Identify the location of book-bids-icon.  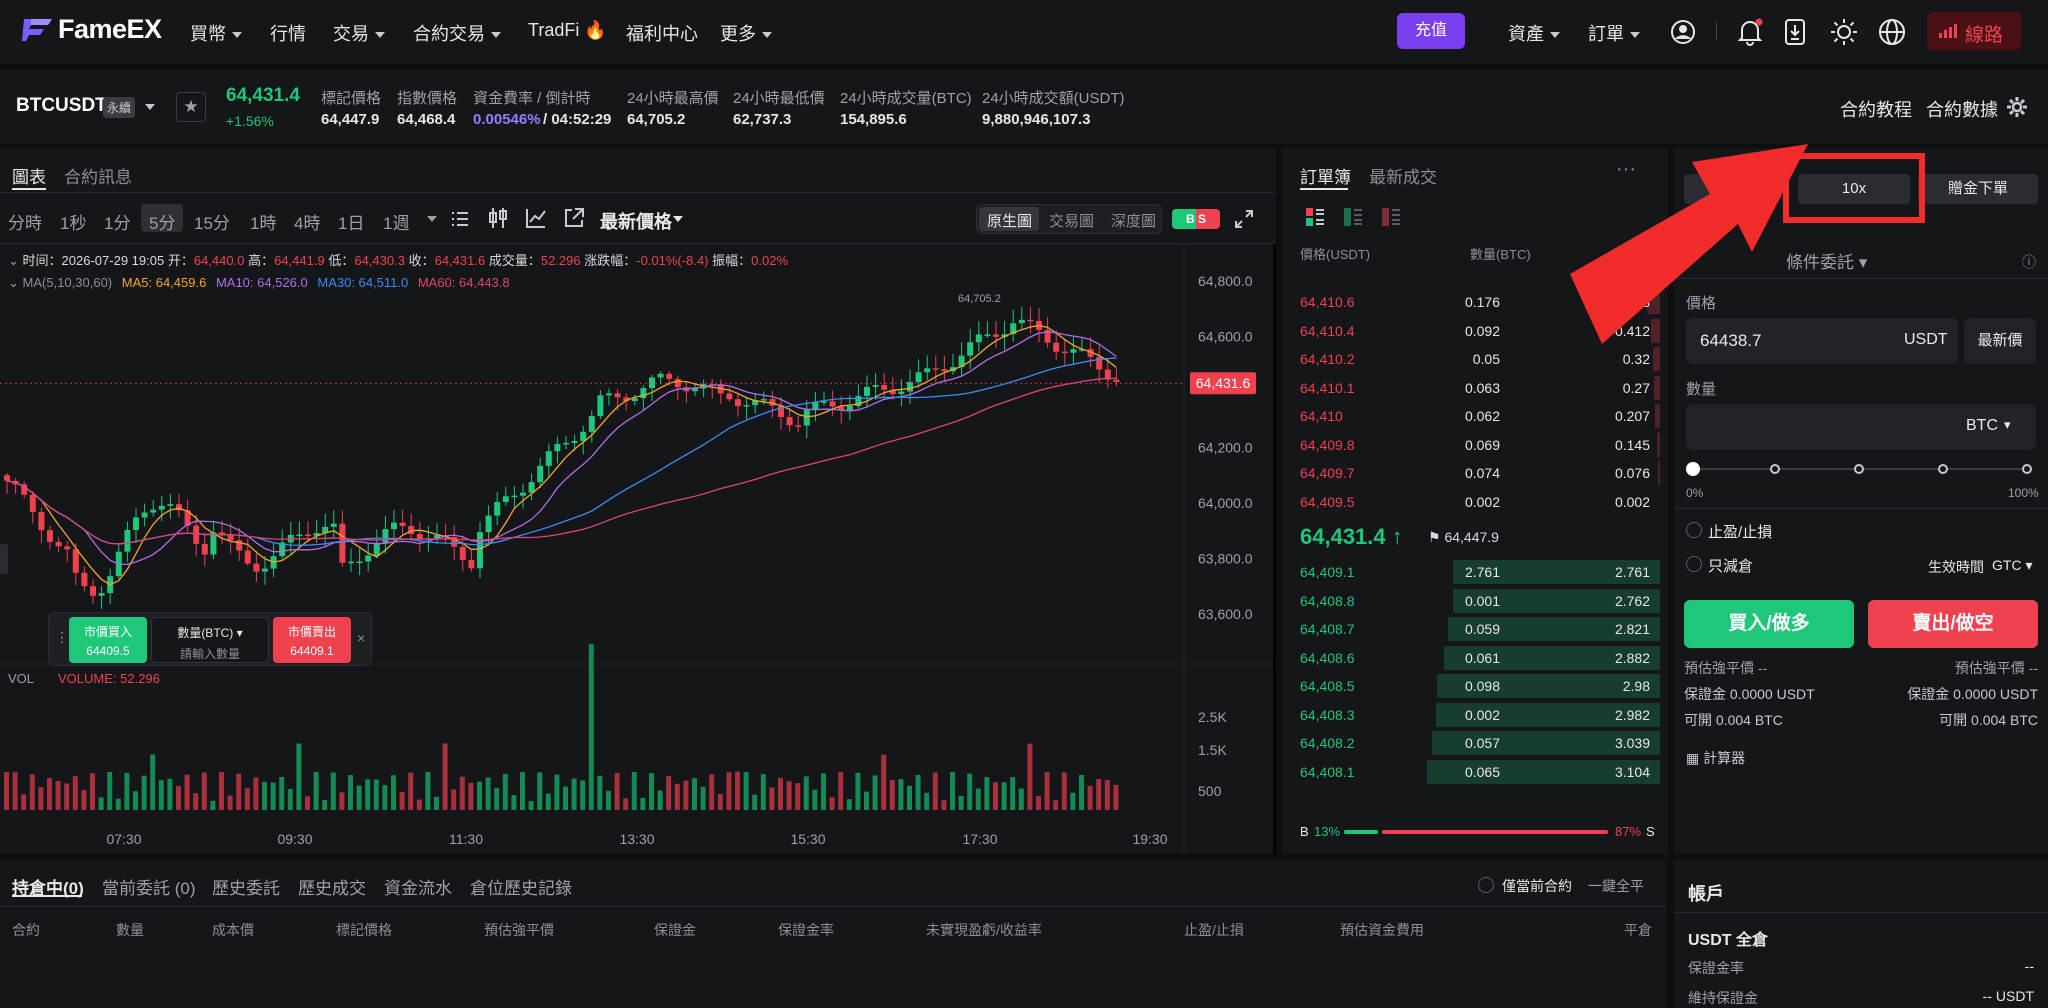
(1353, 217).